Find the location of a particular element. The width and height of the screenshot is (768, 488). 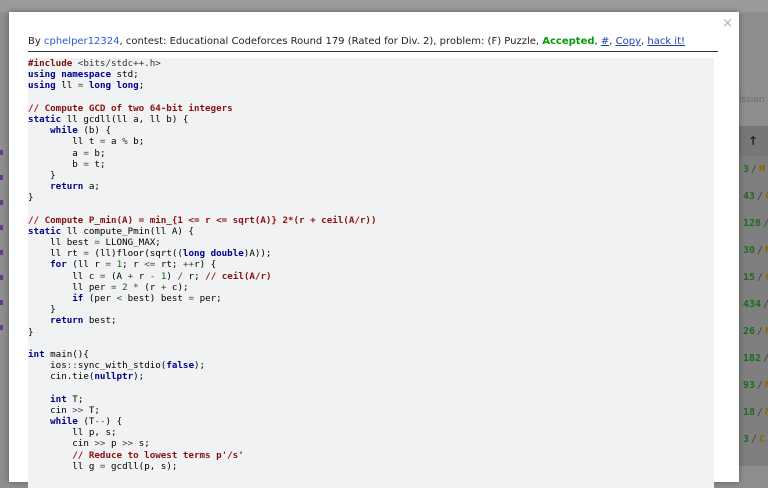

background-cell-number: 18 is located at coordinates (749, 412).